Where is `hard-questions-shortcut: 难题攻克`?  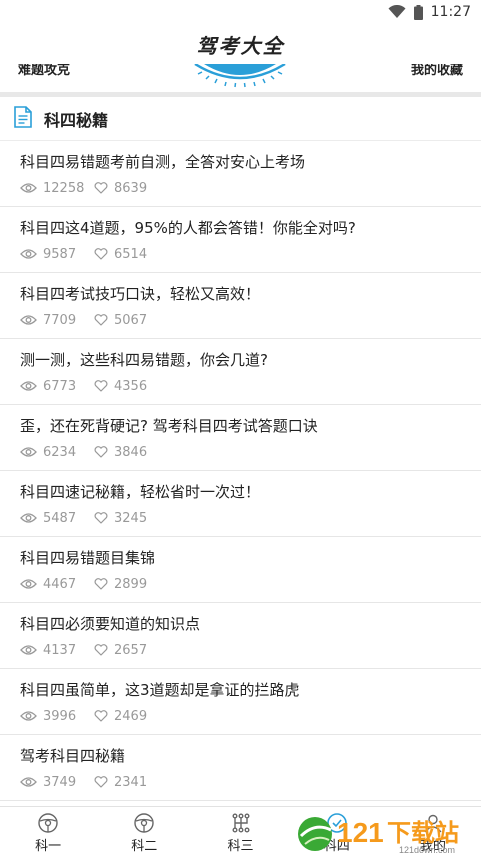 hard-questions-shortcut: 难题攻克 is located at coordinates (44, 71).